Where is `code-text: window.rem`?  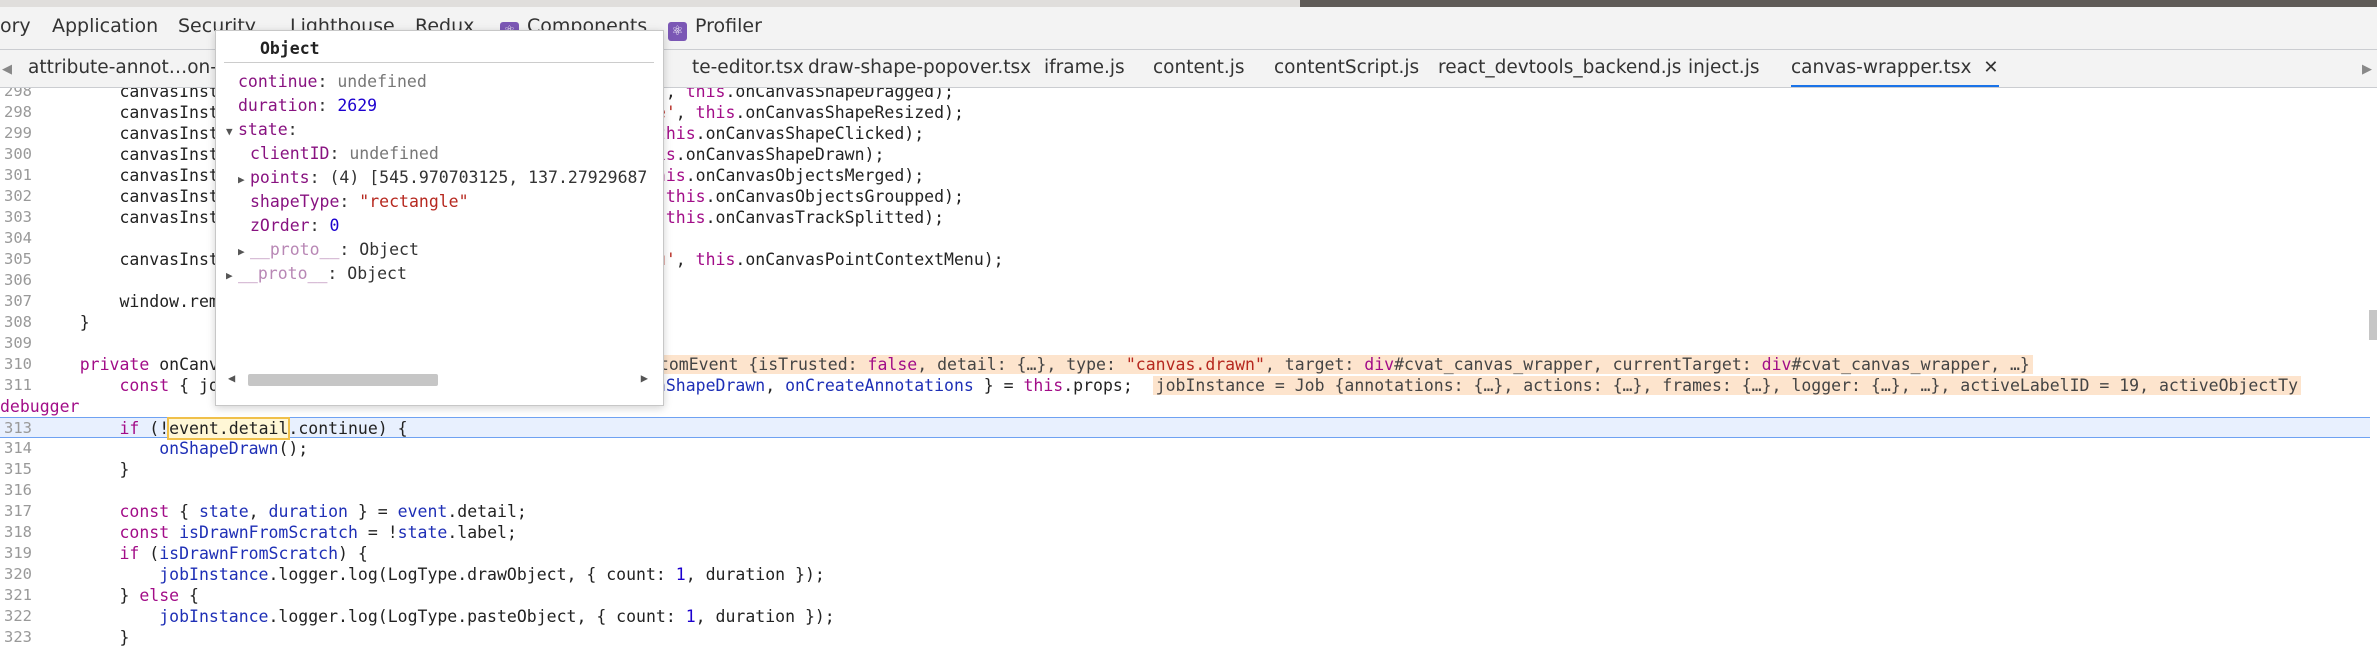 code-text: window.rem is located at coordinates (129, 301).